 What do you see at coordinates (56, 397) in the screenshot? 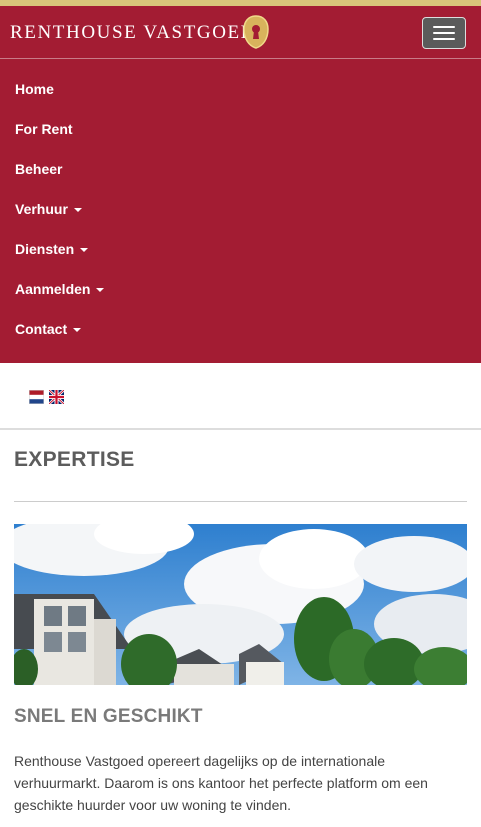
I see `uk-flag-icon` at bounding box center [56, 397].